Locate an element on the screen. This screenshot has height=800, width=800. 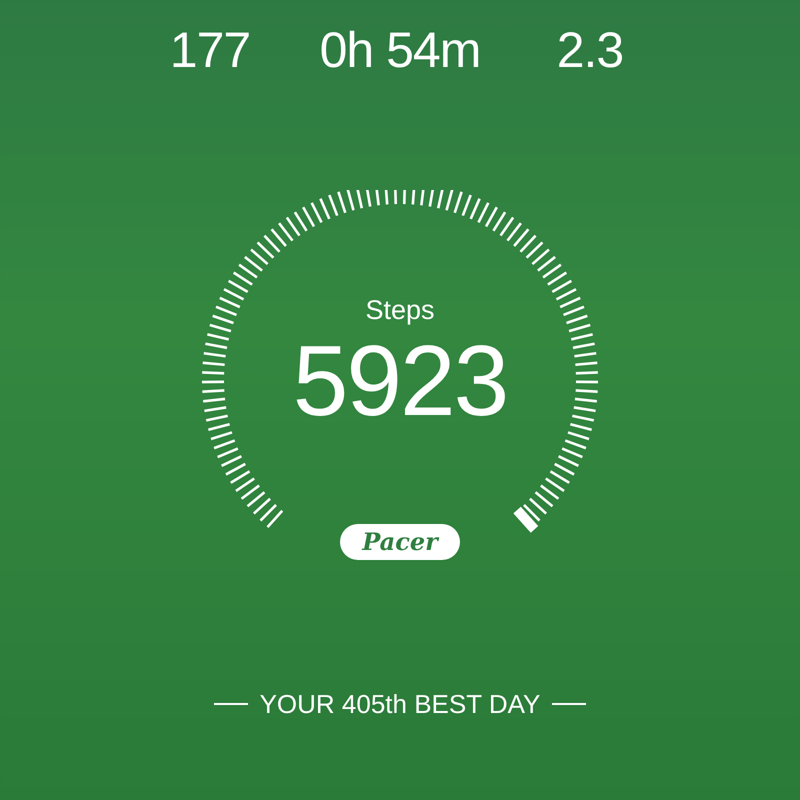
stat-value: 177 is located at coordinates (210, 50).